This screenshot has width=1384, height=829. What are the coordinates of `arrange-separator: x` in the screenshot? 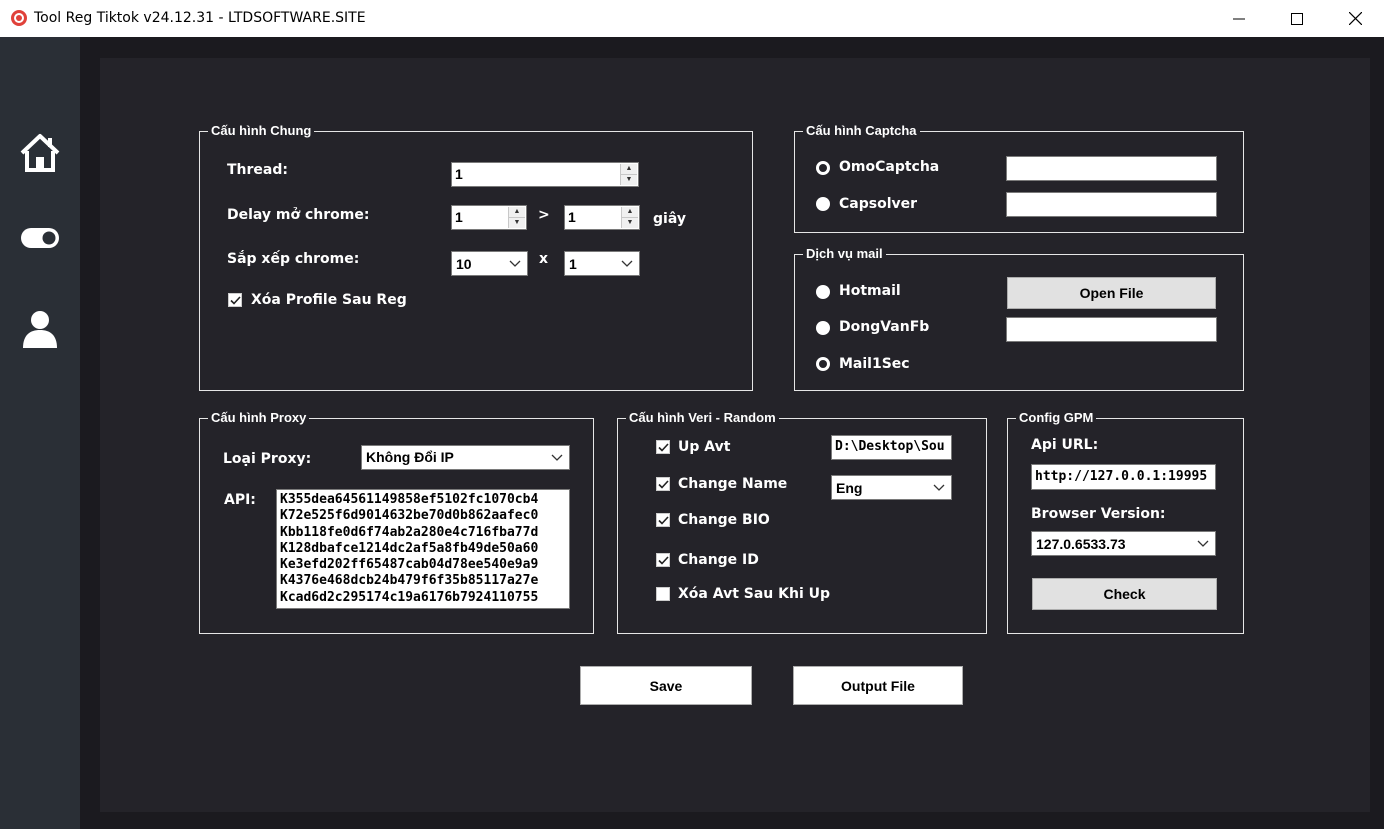 It's located at (544, 259).